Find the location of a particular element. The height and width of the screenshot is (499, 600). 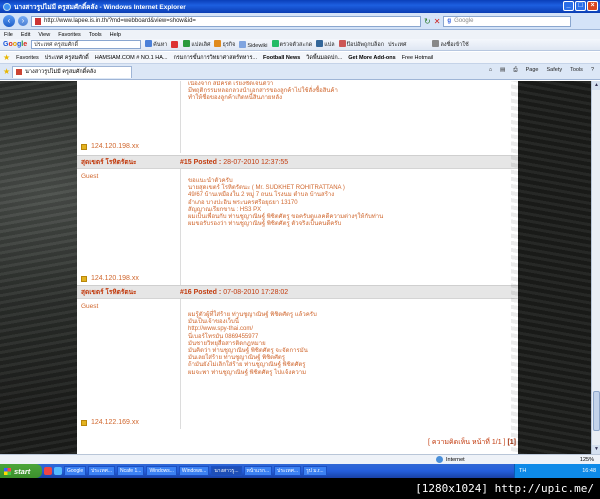

clock: 16:48 is located at coordinates (589, 471).